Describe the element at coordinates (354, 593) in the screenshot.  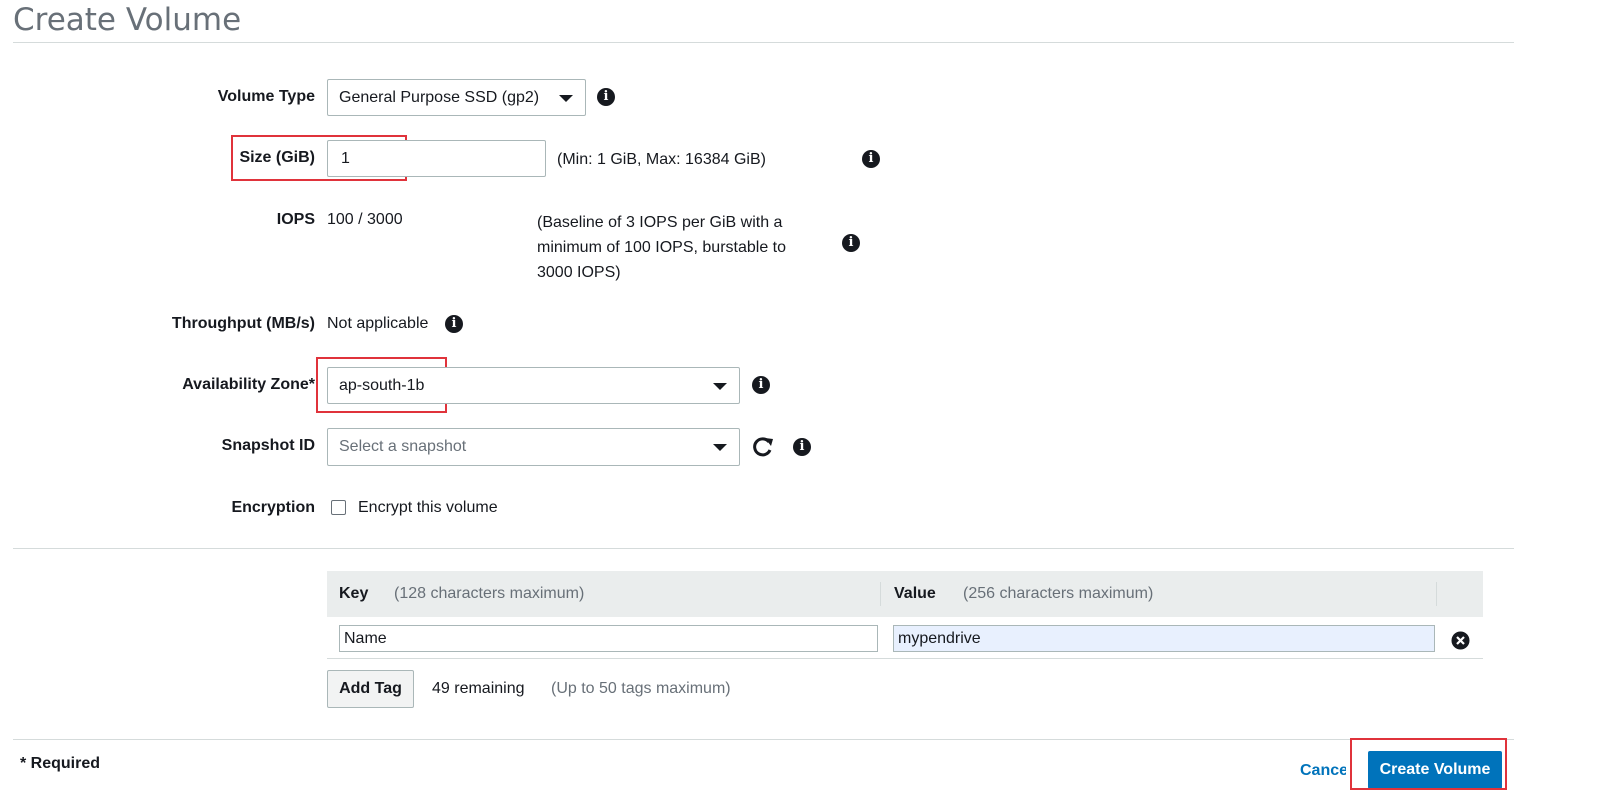
I see `tag-key-header: Key` at that location.